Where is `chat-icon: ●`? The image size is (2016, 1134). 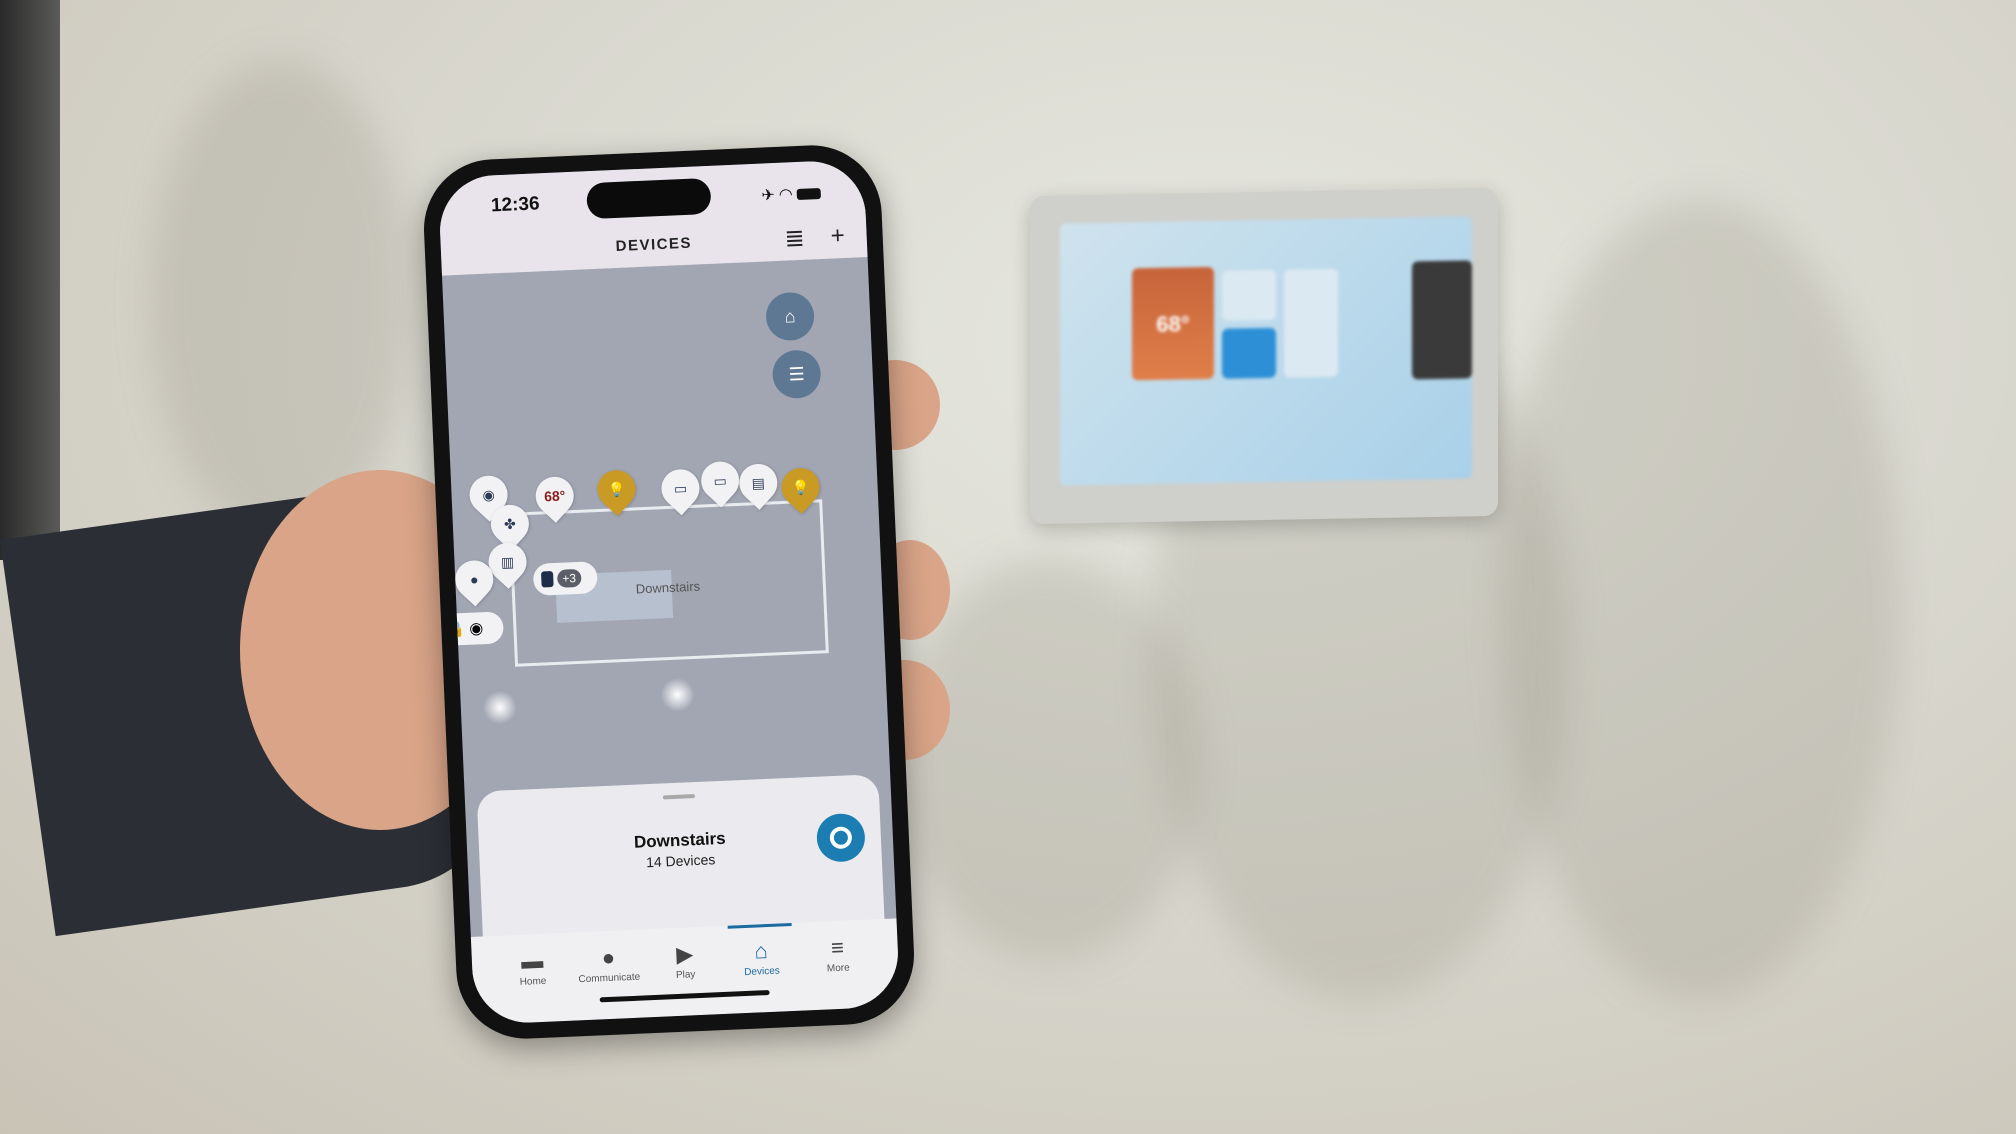
chat-icon: ● is located at coordinates (608, 957).